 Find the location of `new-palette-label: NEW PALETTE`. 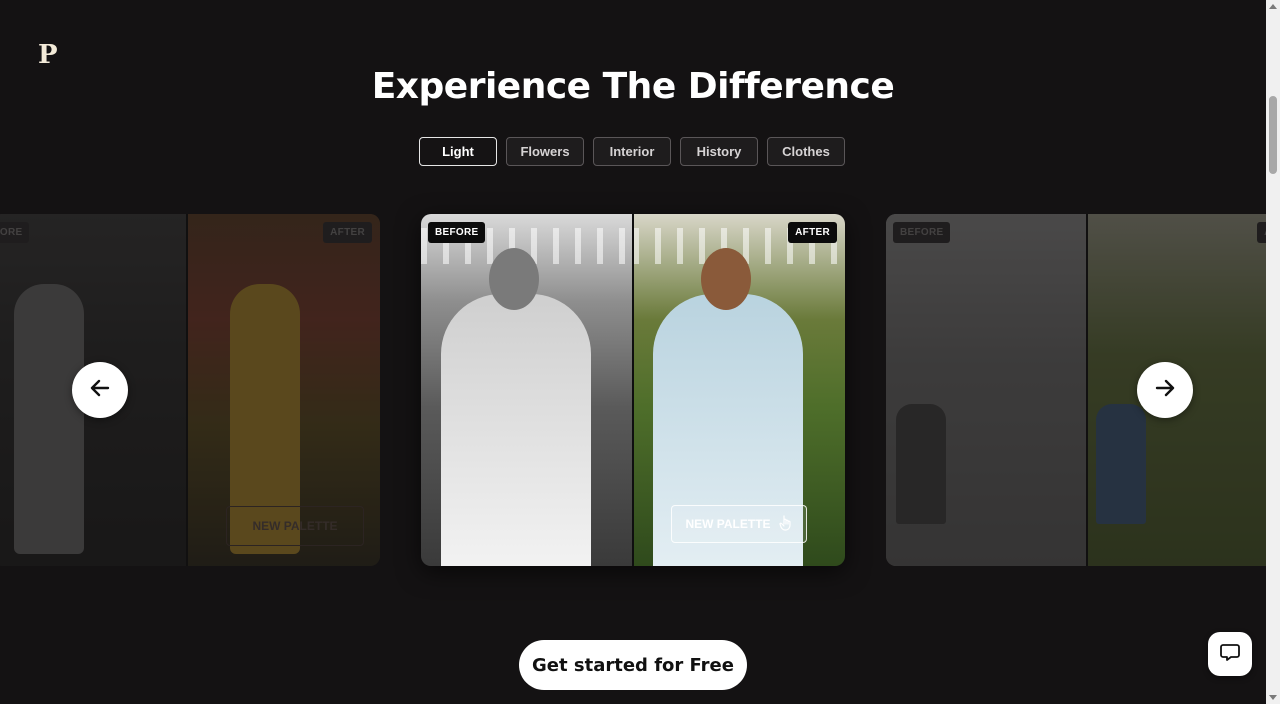

new-palette-label: NEW PALETTE is located at coordinates (728, 524).